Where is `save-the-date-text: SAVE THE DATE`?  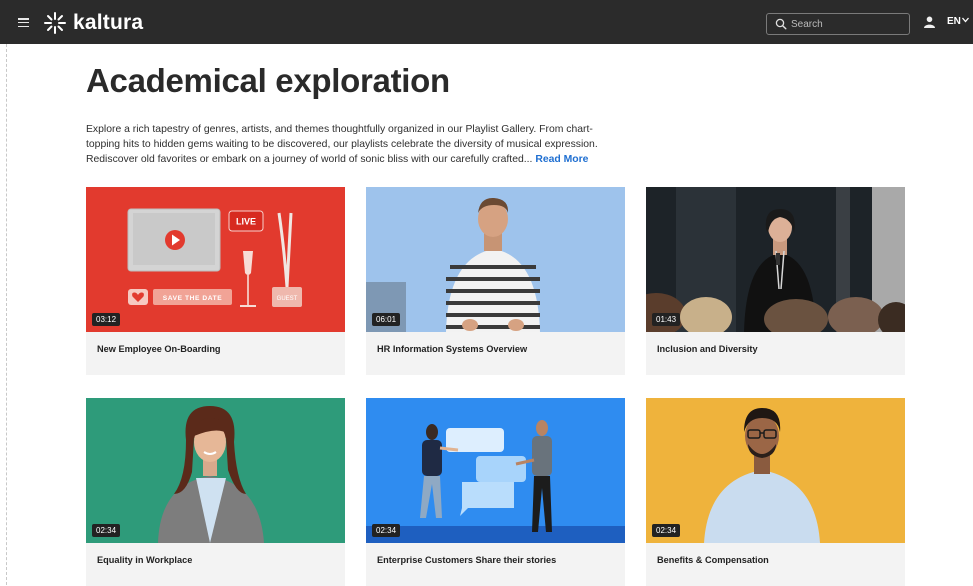 save-the-date-text: SAVE THE DATE is located at coordinates (193, 298).